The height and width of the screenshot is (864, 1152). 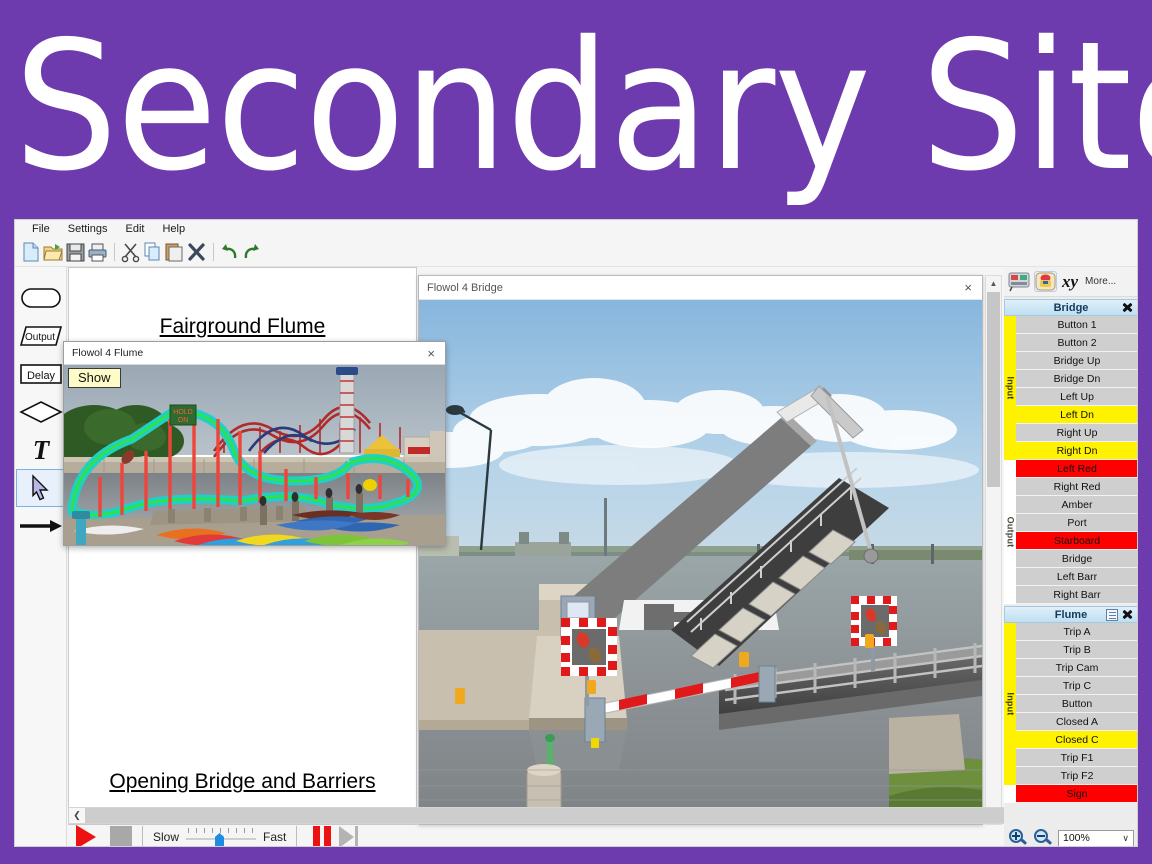 What do you see at coordinates (968, 287) in the screenshot?
I see `bridge-close-icon: ×` at bounding box center [968, 287].